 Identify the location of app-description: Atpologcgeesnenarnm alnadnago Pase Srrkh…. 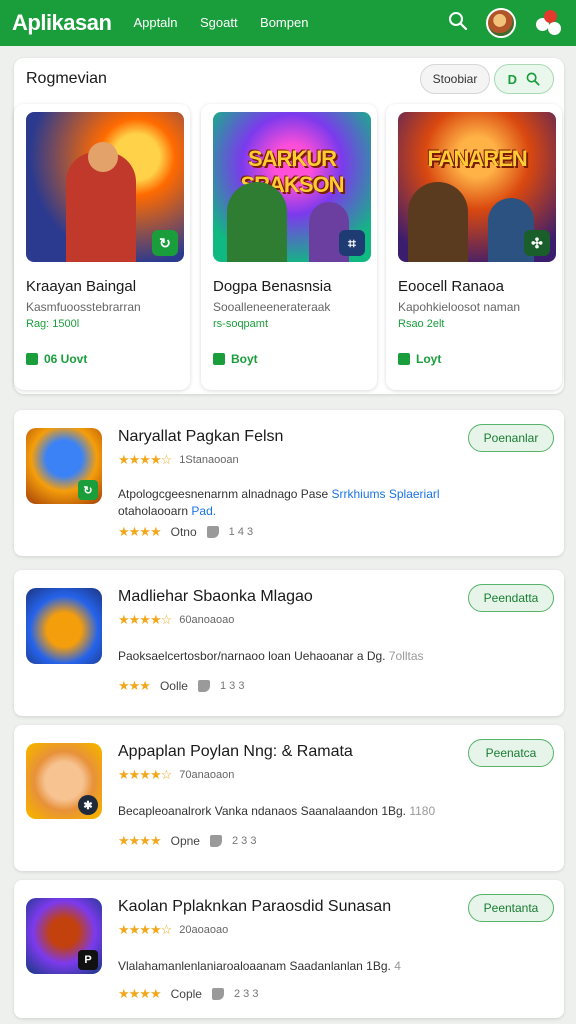
(283, 503).